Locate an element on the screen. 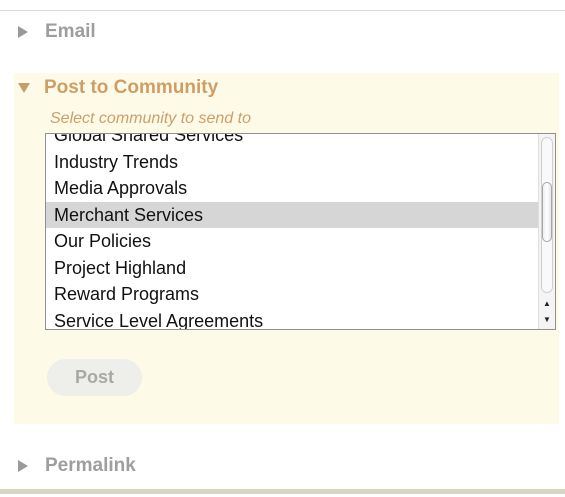 The height and width of the screenshot is (497, 565). scroll-up-arrow-icon: ▲ is located at coordinates (547, 303).